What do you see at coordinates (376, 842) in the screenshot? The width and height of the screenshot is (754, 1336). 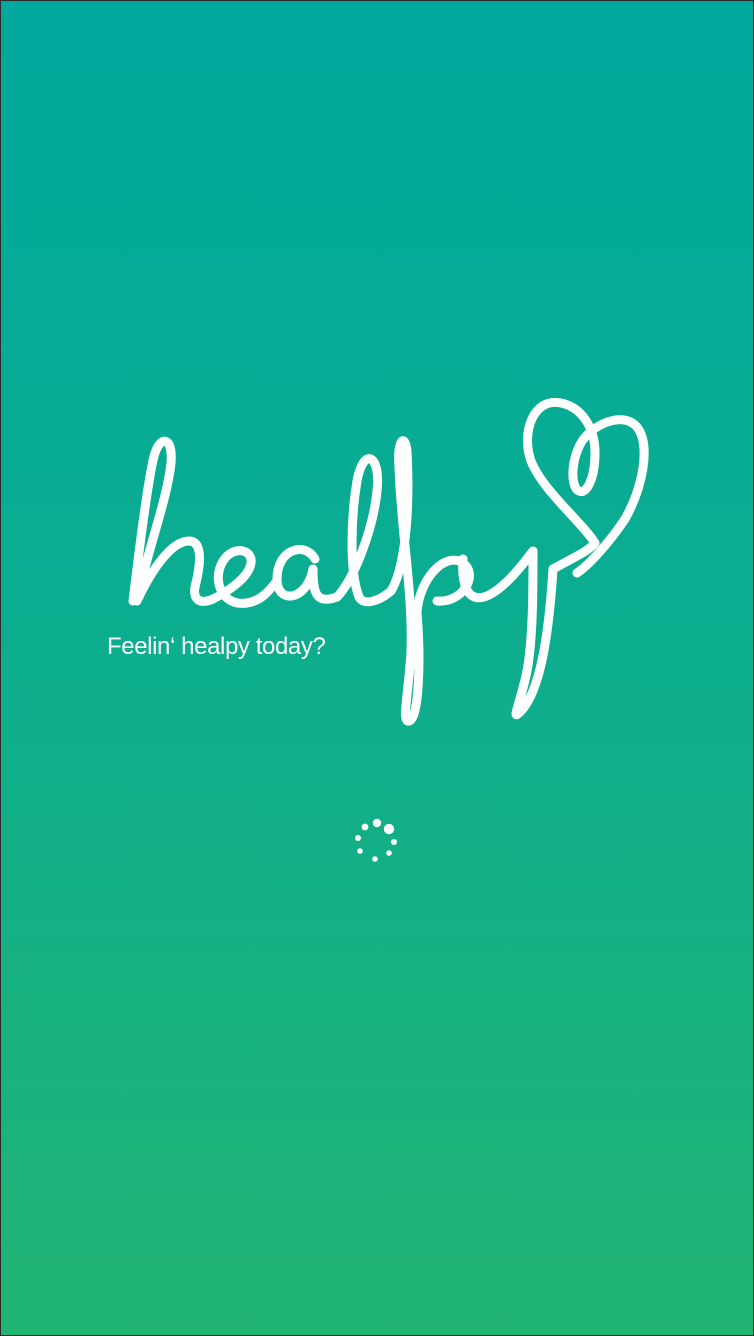 I see `loading-spinner-icon` at bounding box center [376, 842].